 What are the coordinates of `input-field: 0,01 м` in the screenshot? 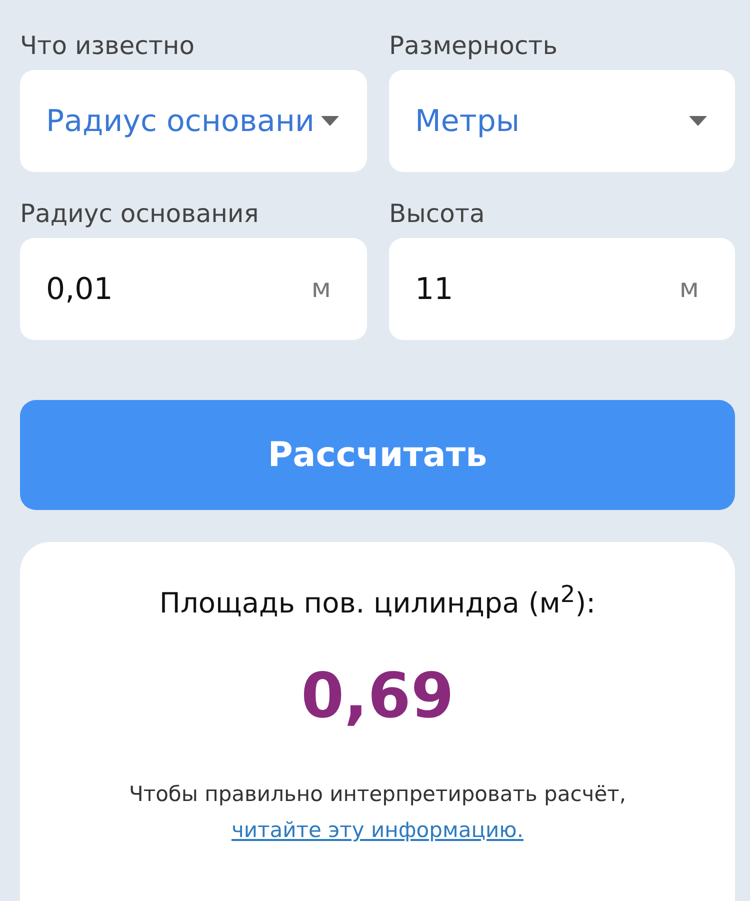 It's located at (193, 289).